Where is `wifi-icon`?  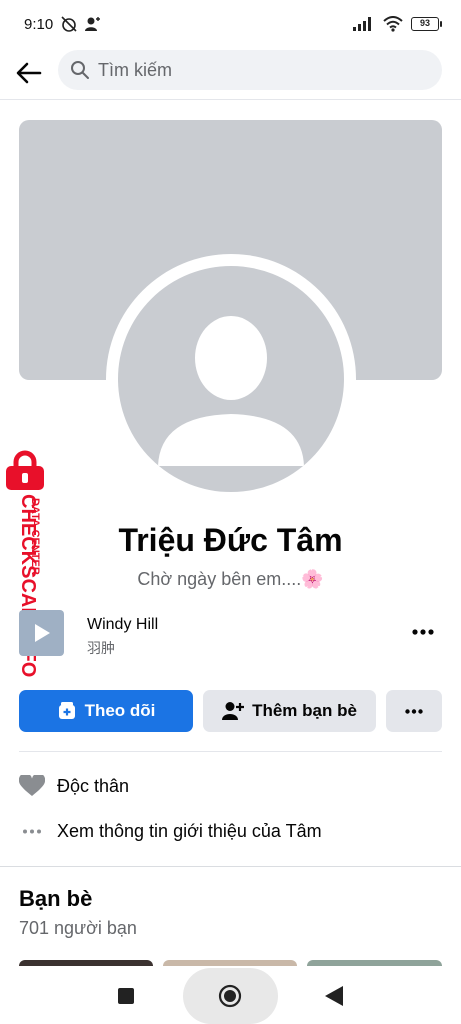
wifi-icon is located at coordinates (393, 24).